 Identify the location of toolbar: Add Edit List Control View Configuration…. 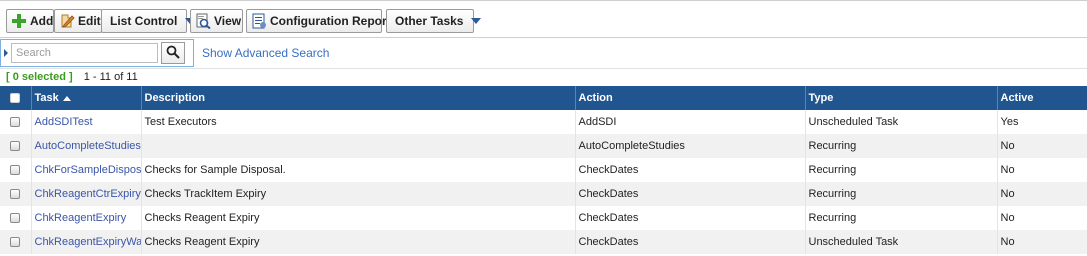
(543, 19).